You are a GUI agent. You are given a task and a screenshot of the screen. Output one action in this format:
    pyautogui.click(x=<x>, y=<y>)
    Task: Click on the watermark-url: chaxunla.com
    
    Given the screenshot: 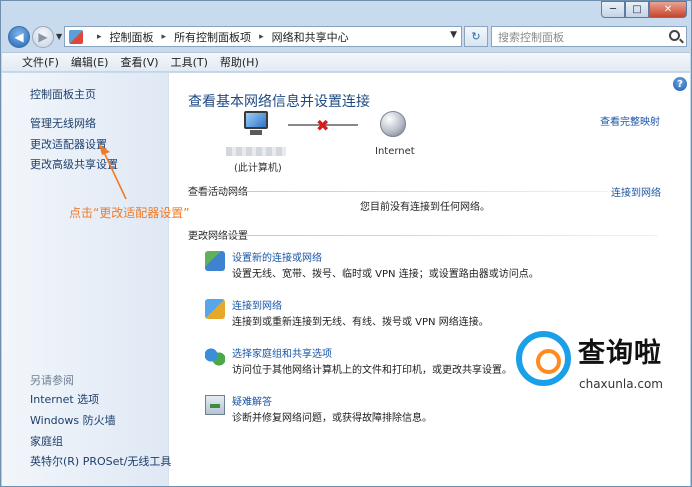 What is the action you would take?
    pyautogui.click(x=621, y=384)
    